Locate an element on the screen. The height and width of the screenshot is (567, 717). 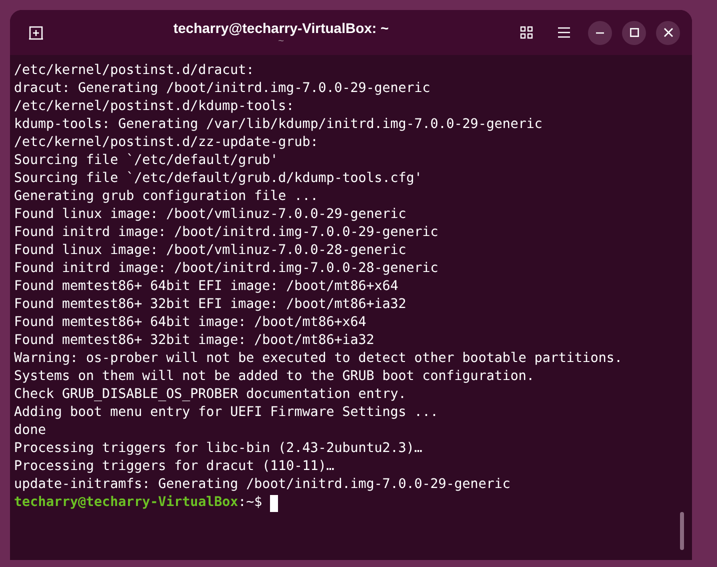
terminal-line: Sourcing file `/etc/default/grub.d/kdump-tools.cfg' is located at coordinates (218, 179).